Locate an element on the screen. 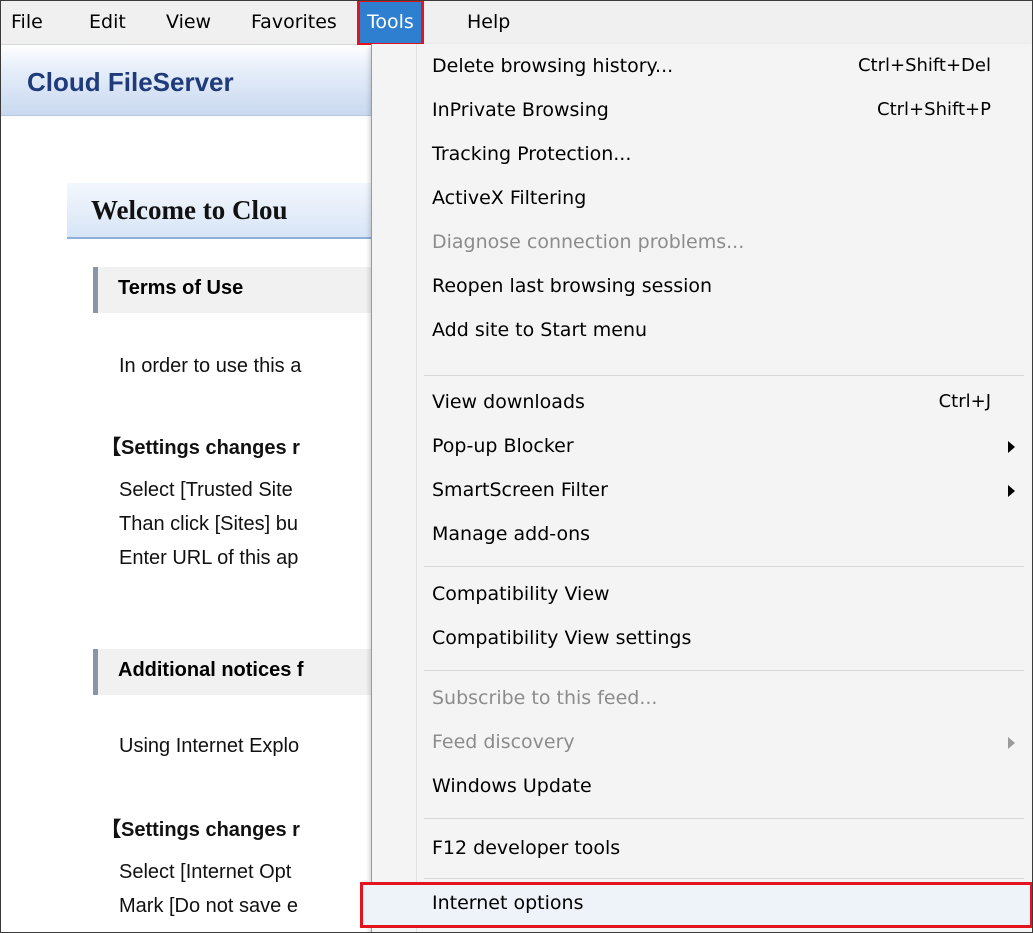 The height and width of the screenshot is (933, 1033). menu-edit: Edit is located at coordinates (107, 22).